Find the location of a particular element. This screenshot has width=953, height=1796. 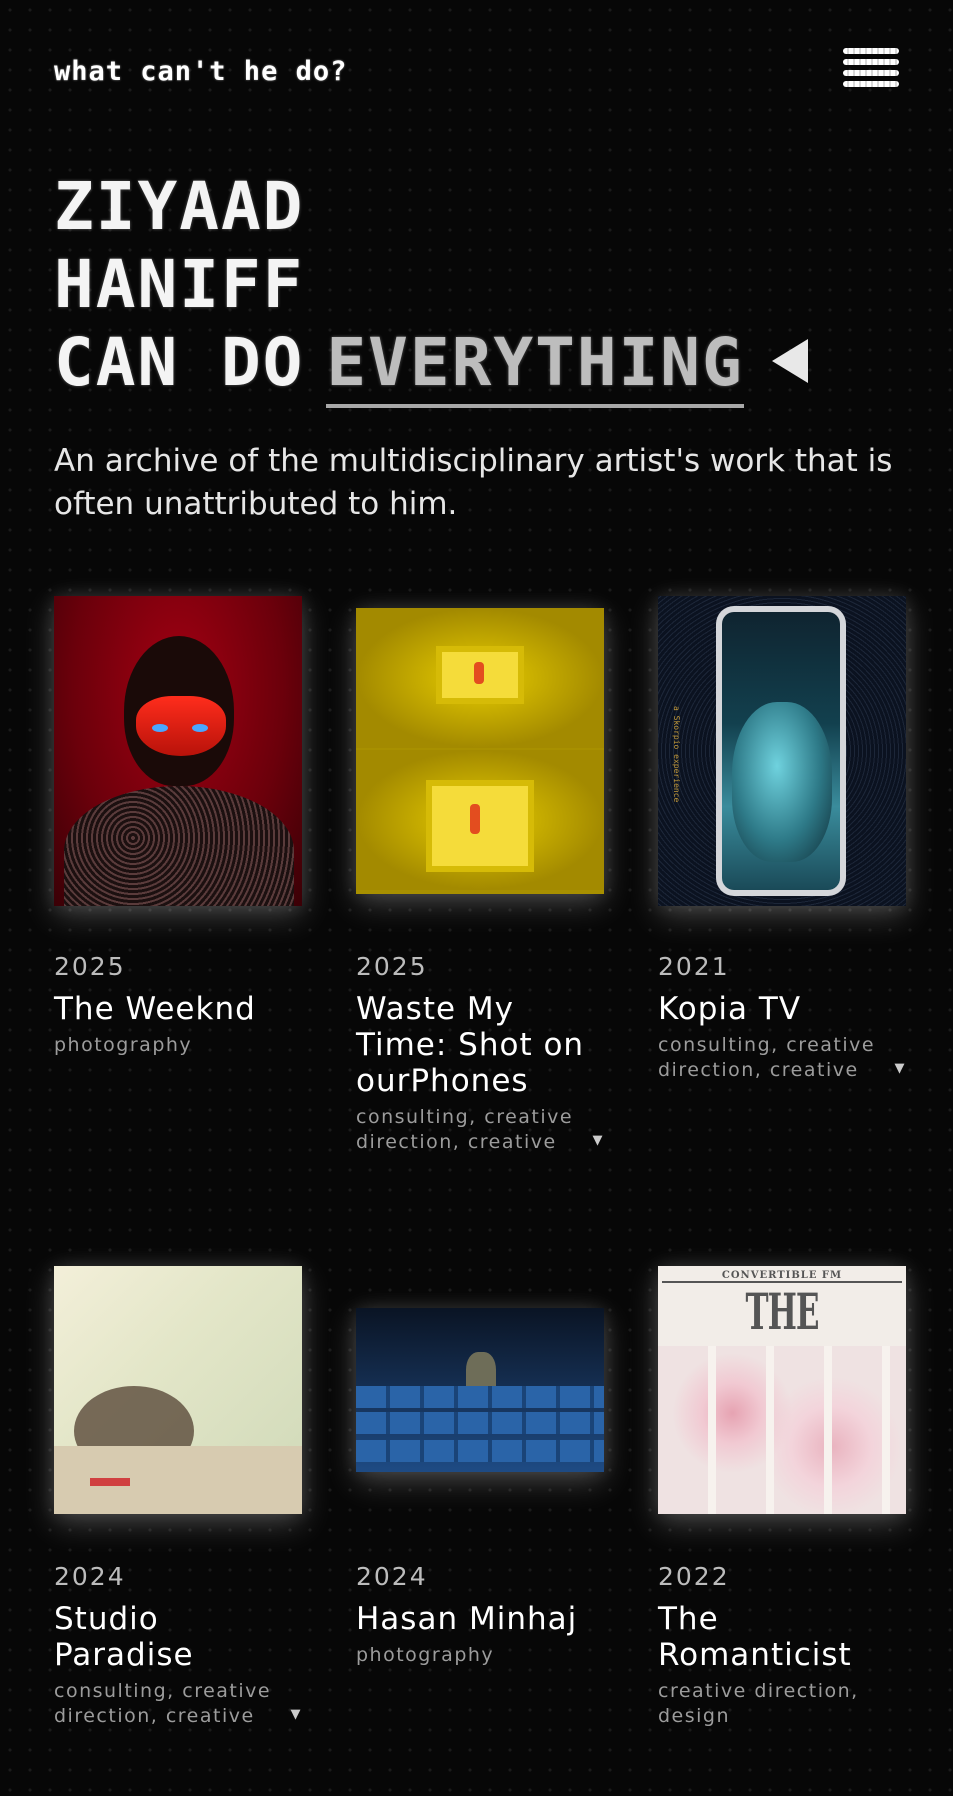

project-year: 2021 is located at coordinates (694, 966).